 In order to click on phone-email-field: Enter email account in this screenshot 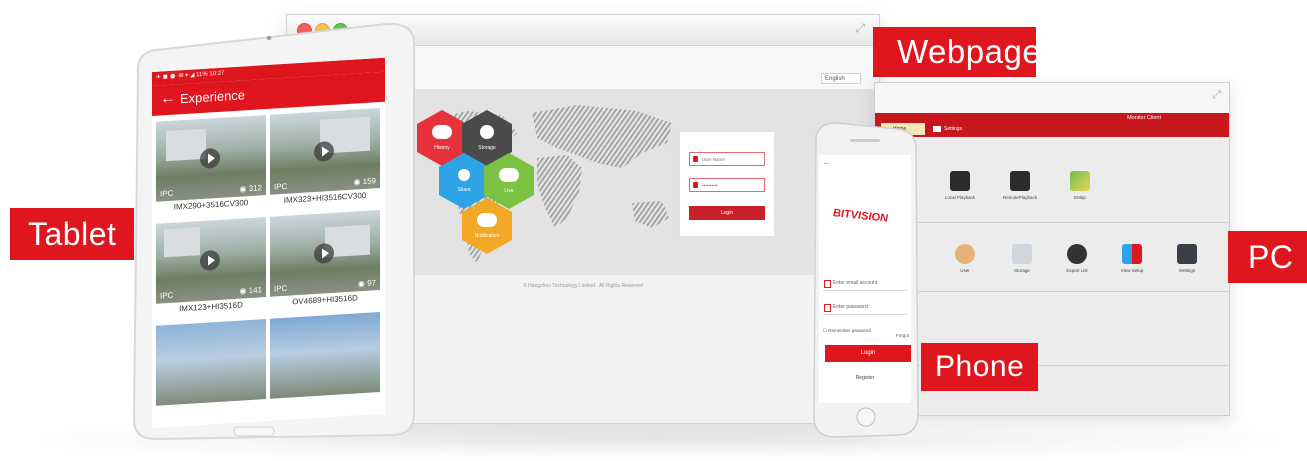, I will do `click(865, 283)`.